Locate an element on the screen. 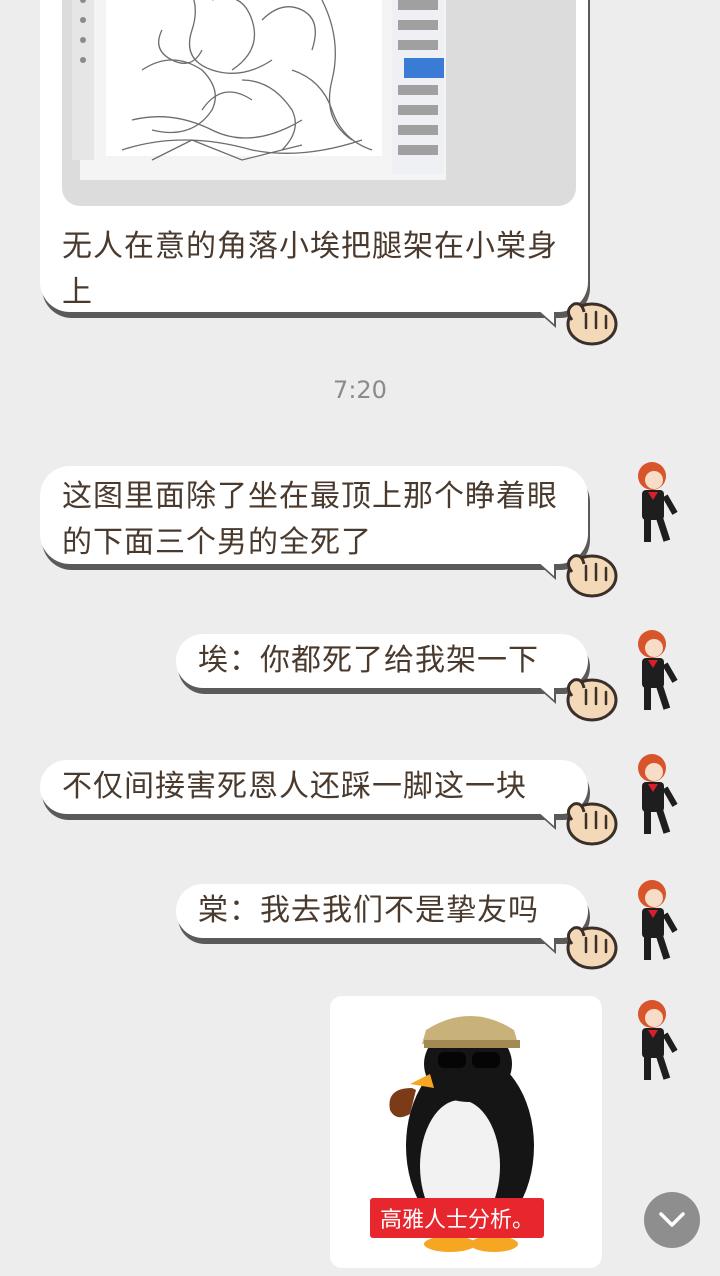 This screenshot has width=720, height=1276. message-bubble-5: 棠：我去我们不是挚友吗 is located at coordinates (382, 917).